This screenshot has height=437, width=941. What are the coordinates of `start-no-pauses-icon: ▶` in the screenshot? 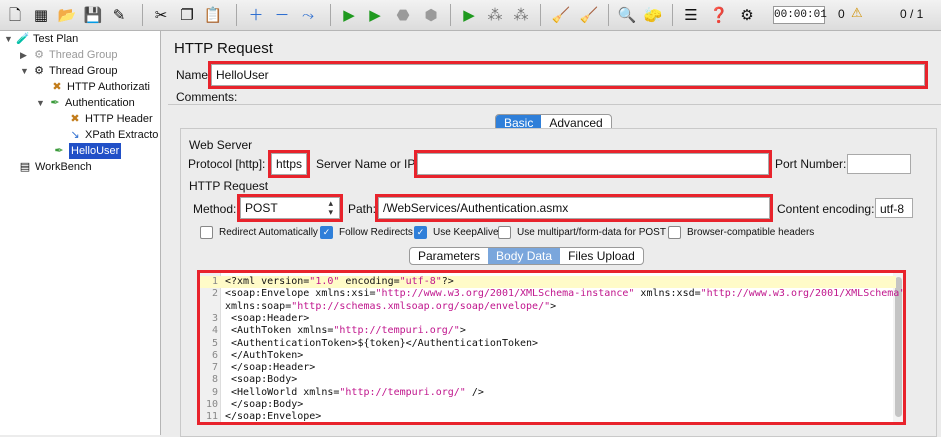 It's located at (375, 15).